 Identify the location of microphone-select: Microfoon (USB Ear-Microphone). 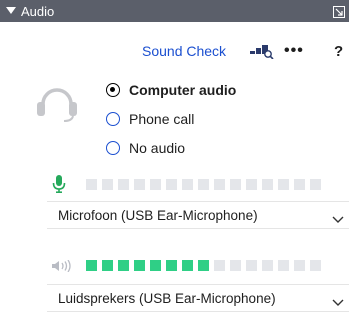
(198, 215).